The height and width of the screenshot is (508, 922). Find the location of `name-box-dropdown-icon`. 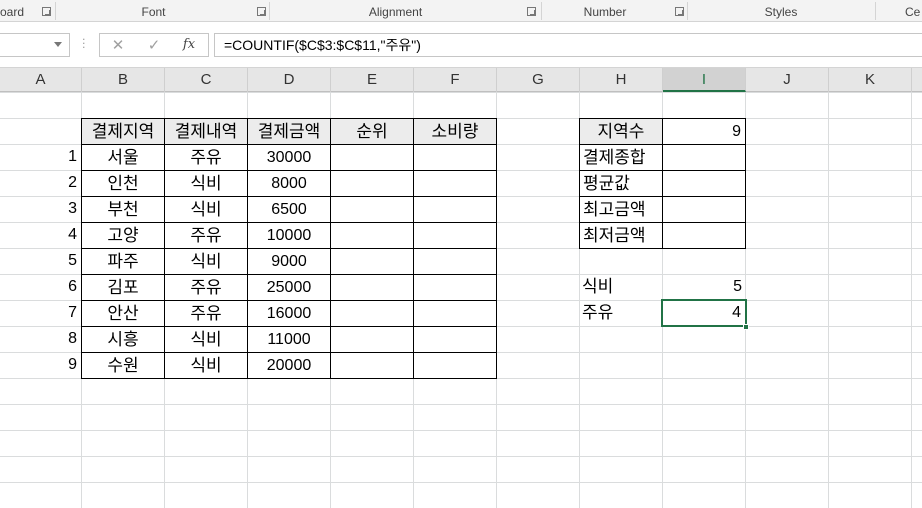

name-box-dropdown-icon is located at coordinates (58, 44).